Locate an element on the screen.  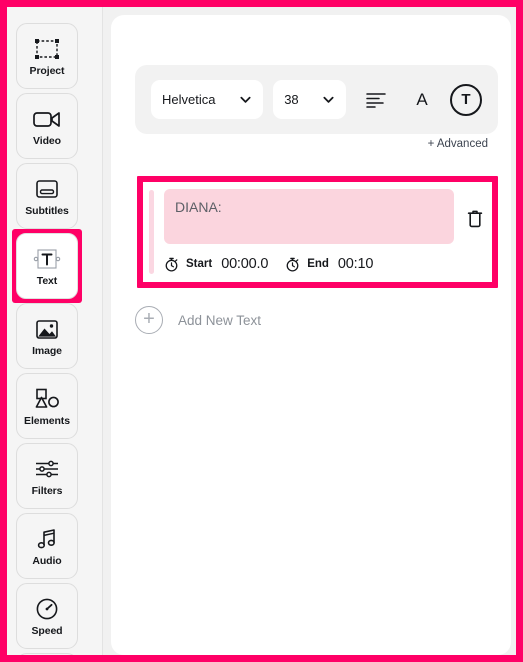
text-style-glyph: T is located at coordinates (466, 99).